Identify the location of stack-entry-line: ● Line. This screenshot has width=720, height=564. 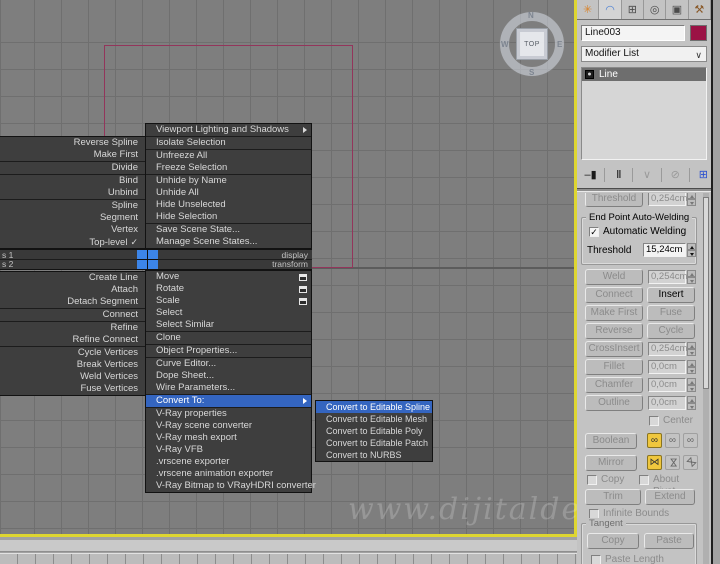
(644, 74).